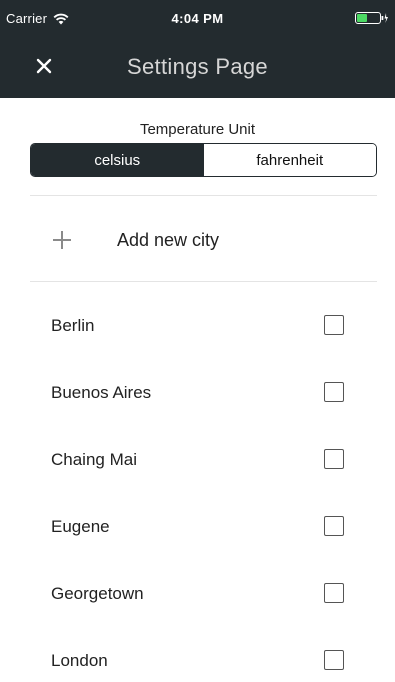 Image resolution: width=395 pixels, height=682 pixels. What do you see at coordinates (289, 160) in the screenshot?
I see `fahrenheit-option: fahrenheit` at bounding box center [289, 160].